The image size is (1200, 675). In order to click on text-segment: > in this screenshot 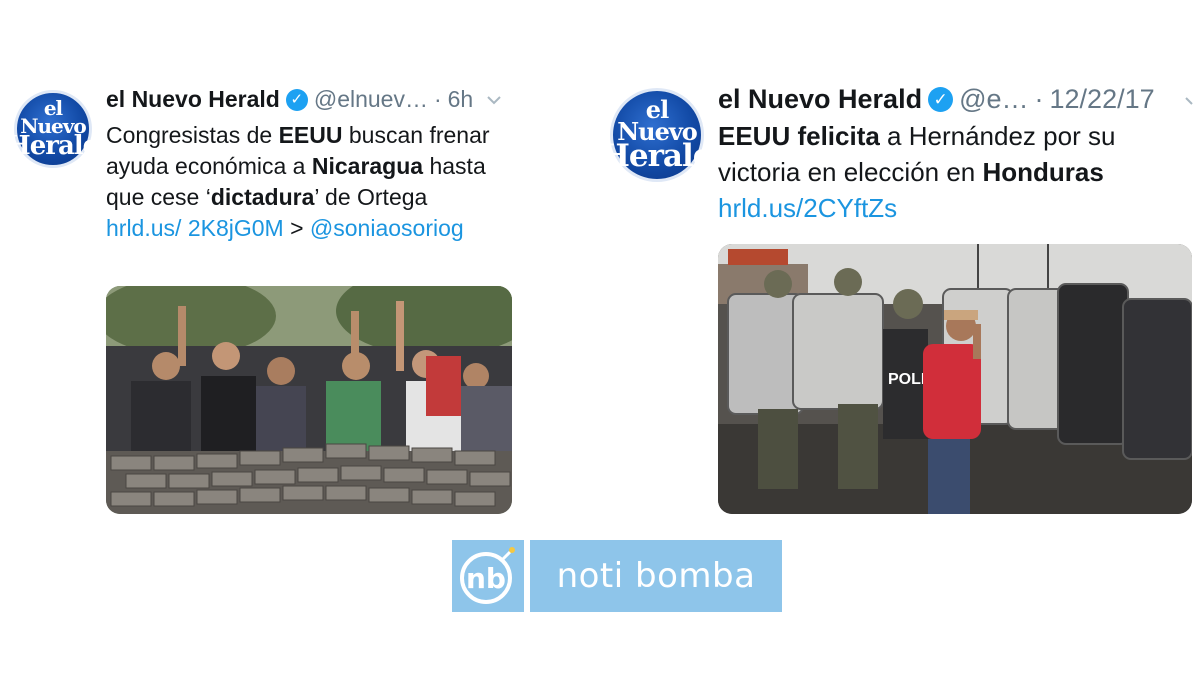, I will do `click(296, 228)`.